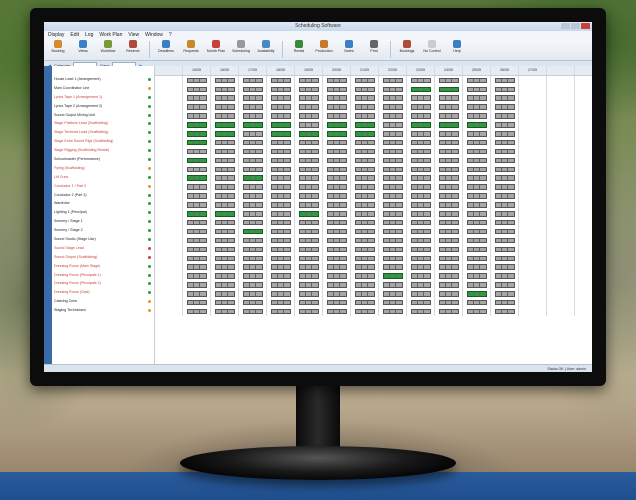 This screenshot has width=636, height=500. I want to click on menu-item: Edit, so click(74, 35).